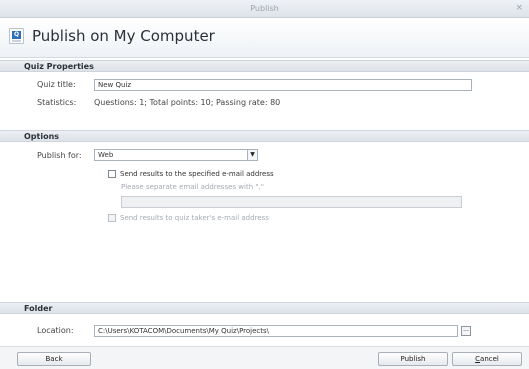 The height and width of the screenshot is (369, 529). I want to click on send-taker-checkbox, so click(112, 218).